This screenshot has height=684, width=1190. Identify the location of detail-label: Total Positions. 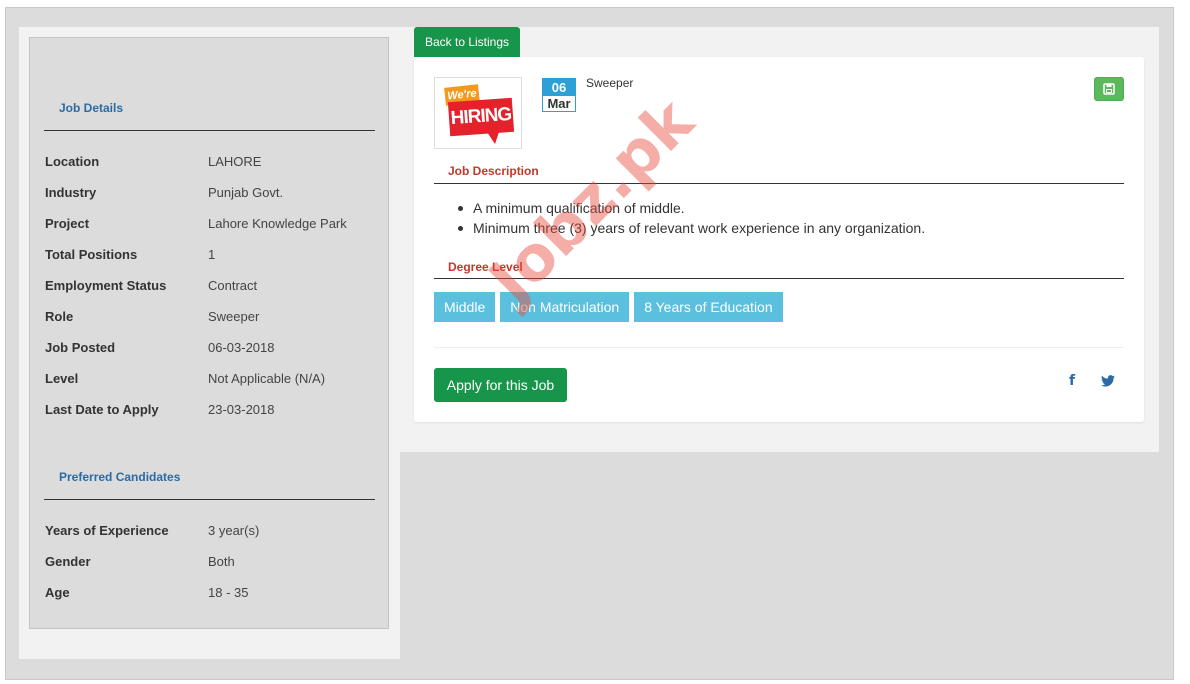
(91, 254).